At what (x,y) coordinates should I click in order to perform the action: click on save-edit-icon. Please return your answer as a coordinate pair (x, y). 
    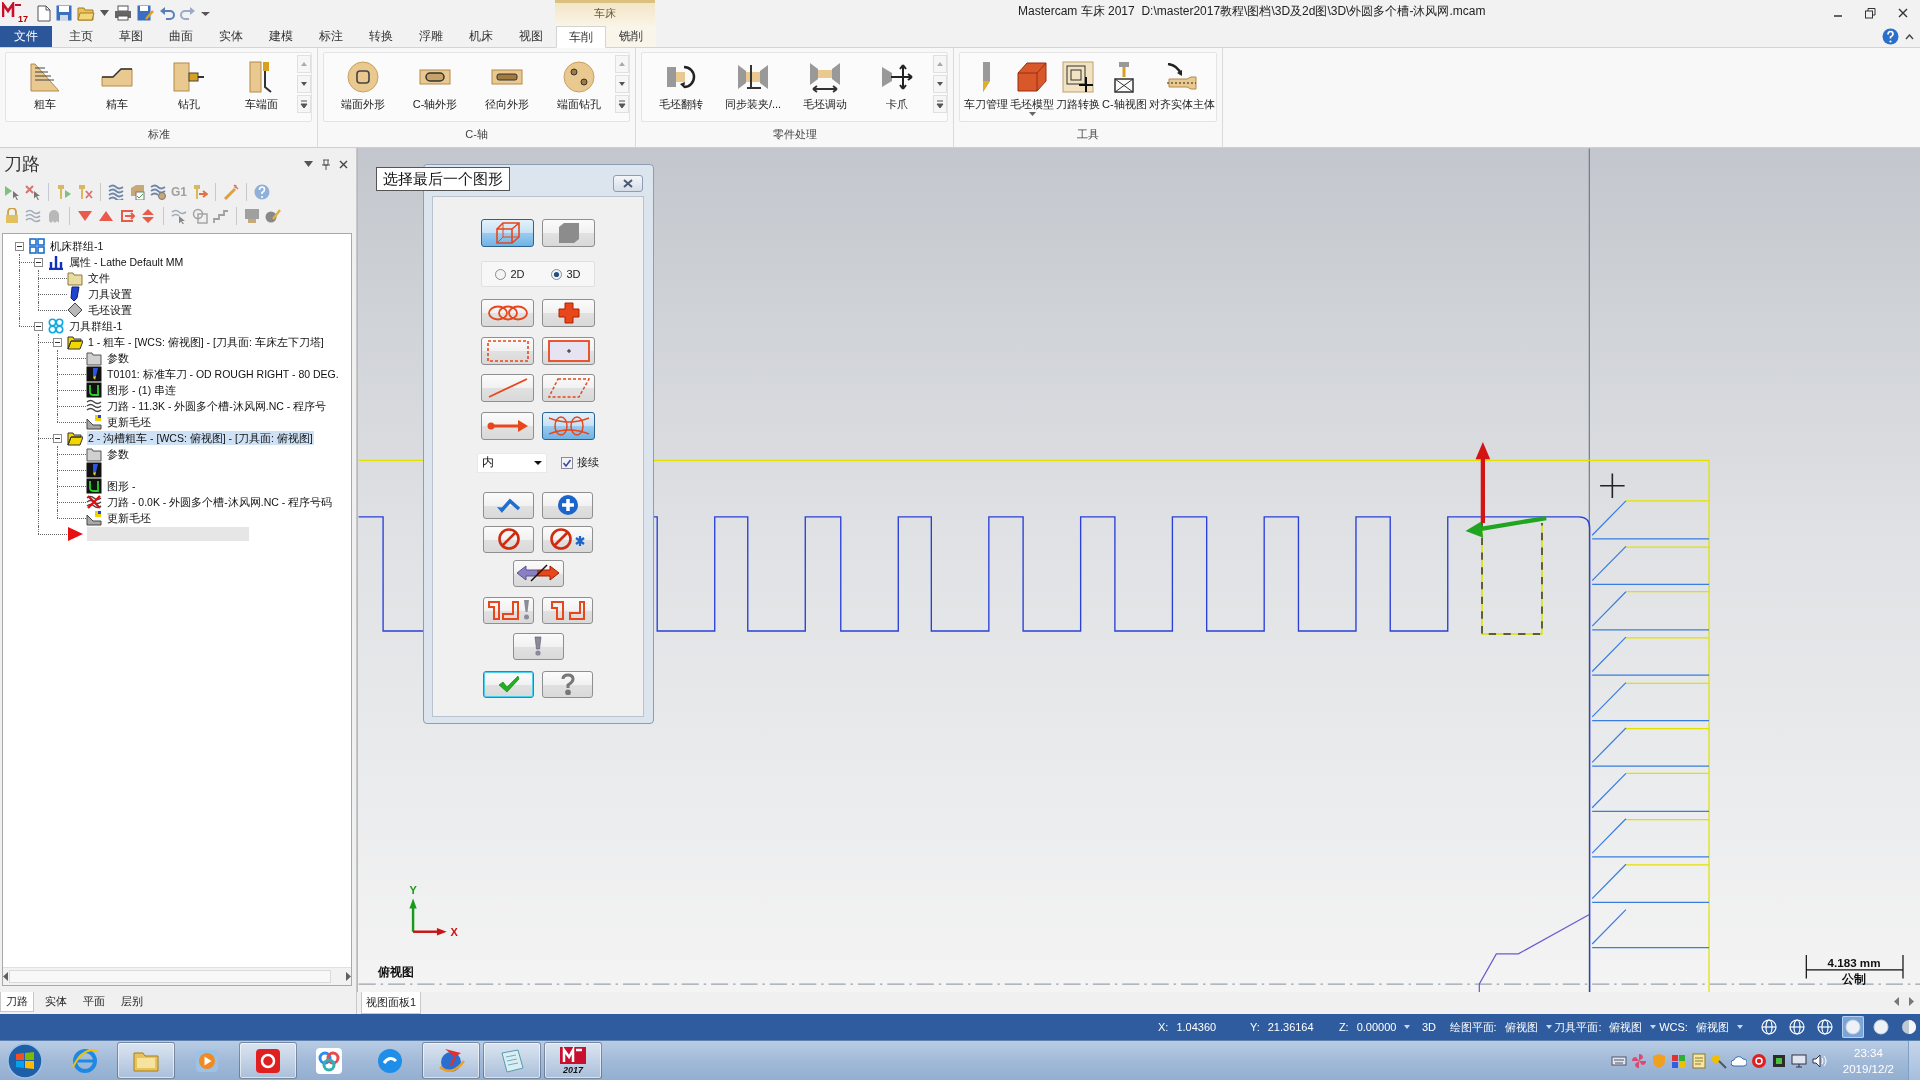
    Looking at the image, I should click on (145, 13).